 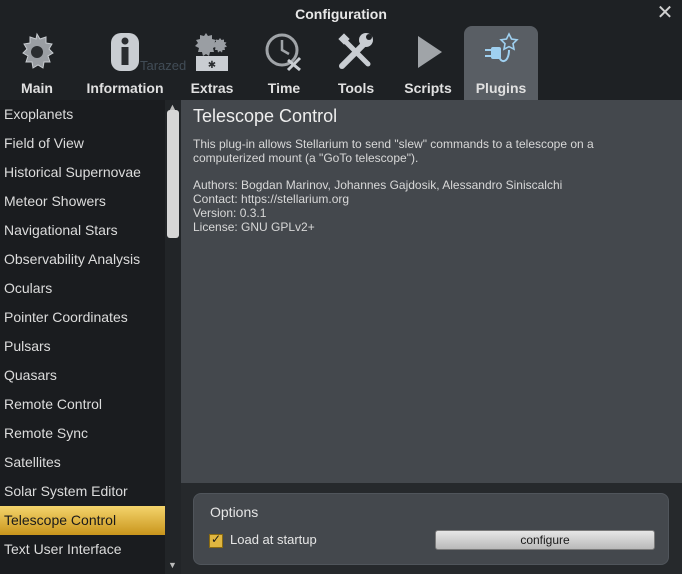 What do you see at coordinates (38, 50) in the screenshot?
I see `gear-icon` at bounding box center [38, 50].